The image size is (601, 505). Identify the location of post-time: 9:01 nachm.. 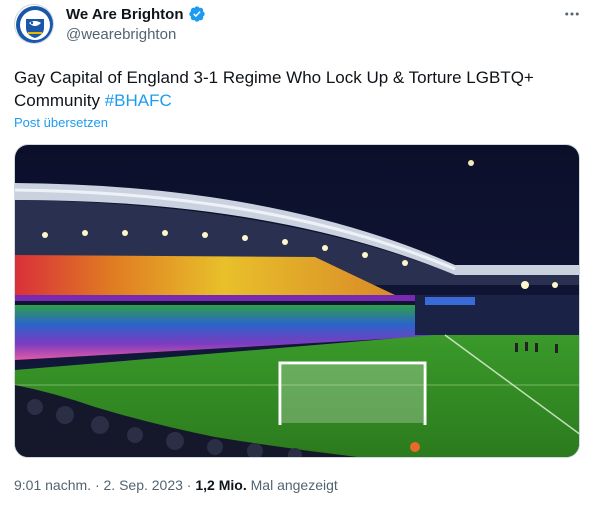
(52, 485).